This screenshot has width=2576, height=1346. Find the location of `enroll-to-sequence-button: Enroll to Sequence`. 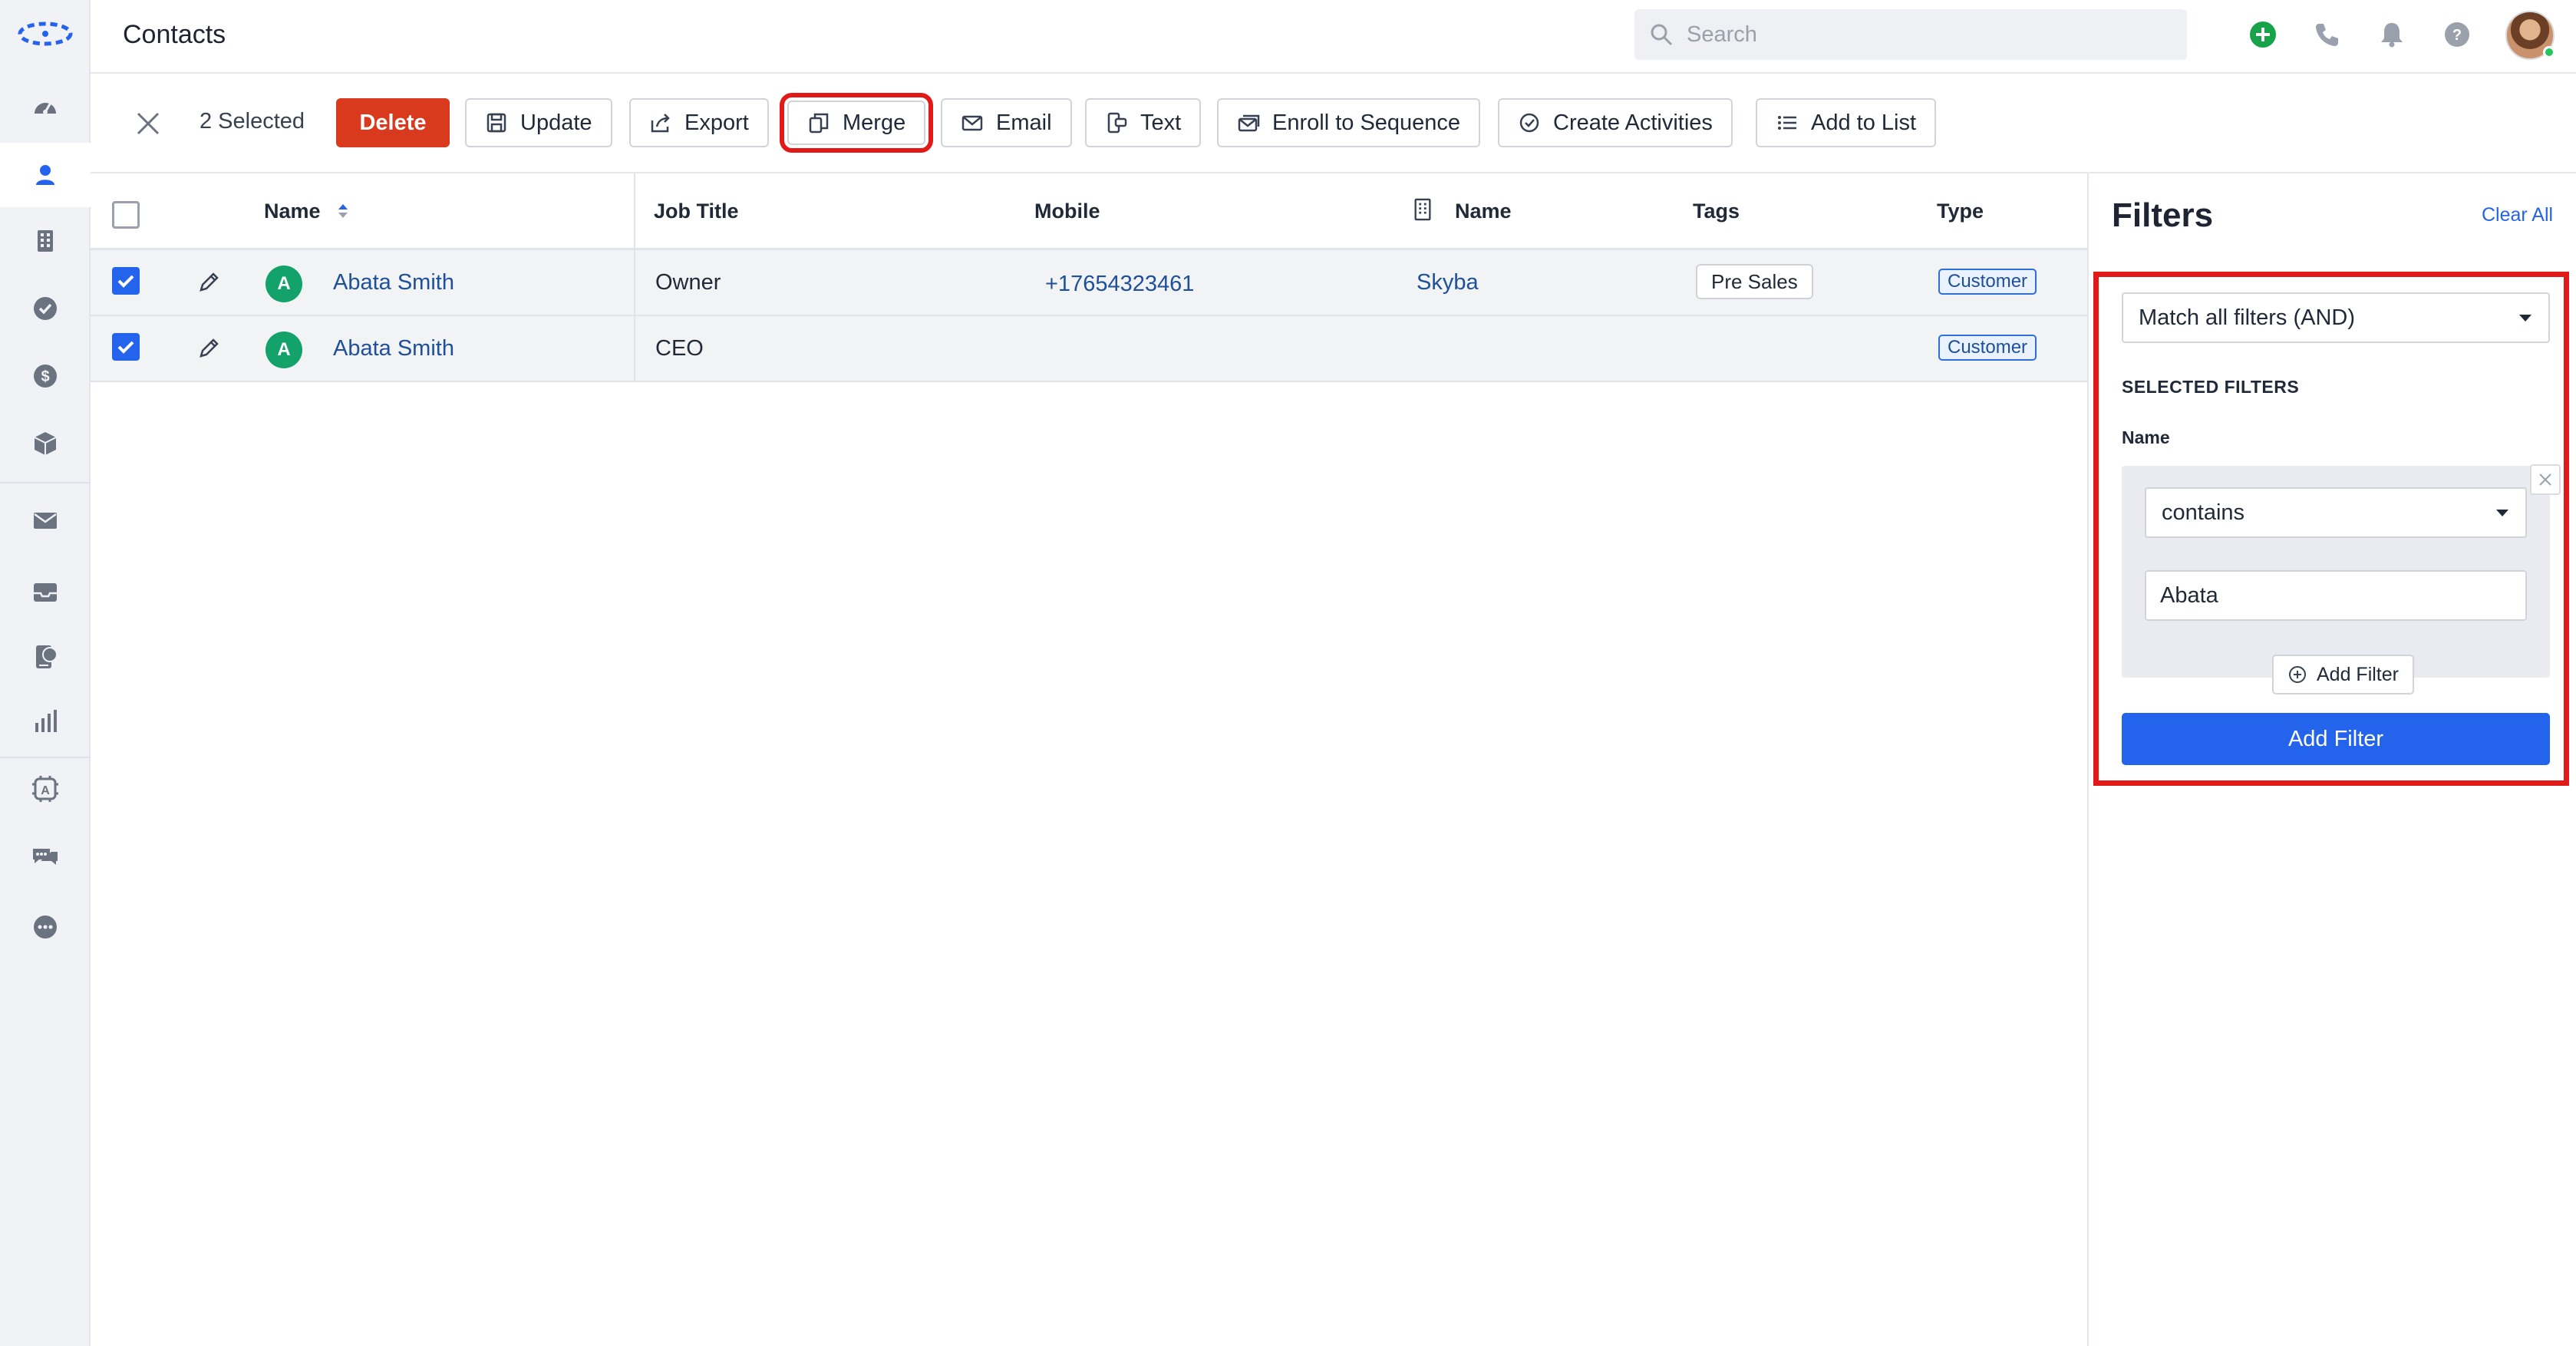

enroll-to-sequence-button: Enroll to Sequence is located at coordinates (1349, 122).